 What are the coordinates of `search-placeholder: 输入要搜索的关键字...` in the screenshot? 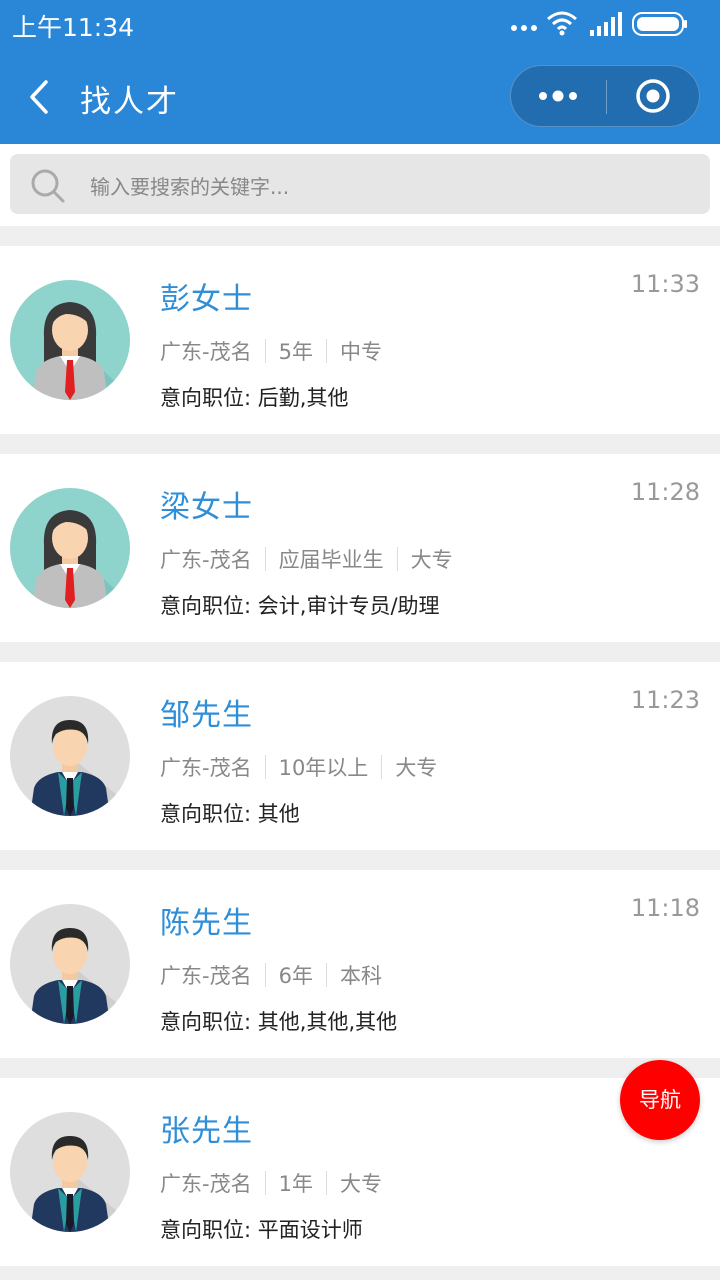 It's located at (190, 187).